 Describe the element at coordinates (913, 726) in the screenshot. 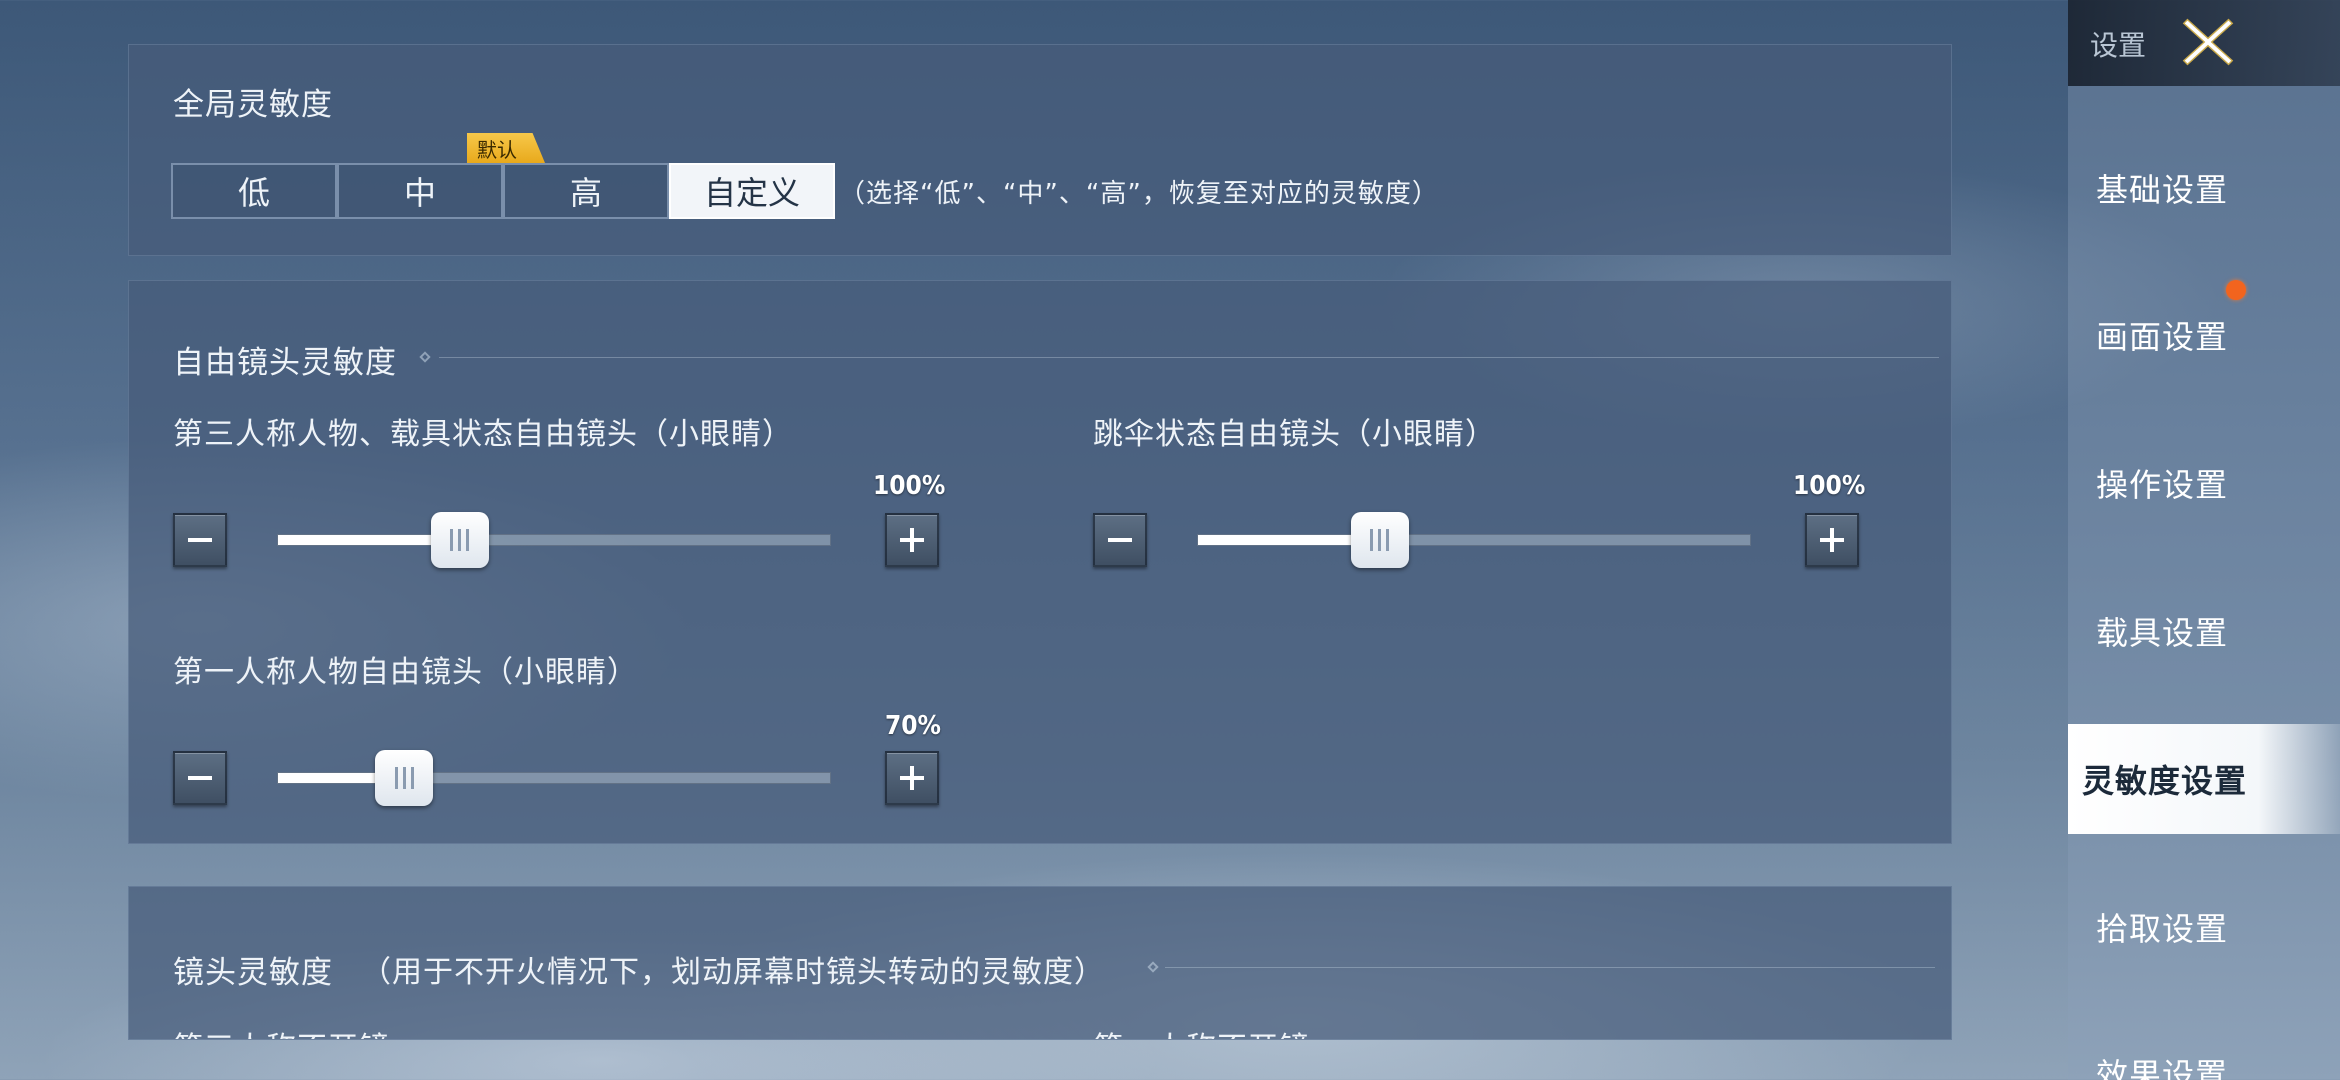

I see `slider-first-person-value: 70%` at that location.